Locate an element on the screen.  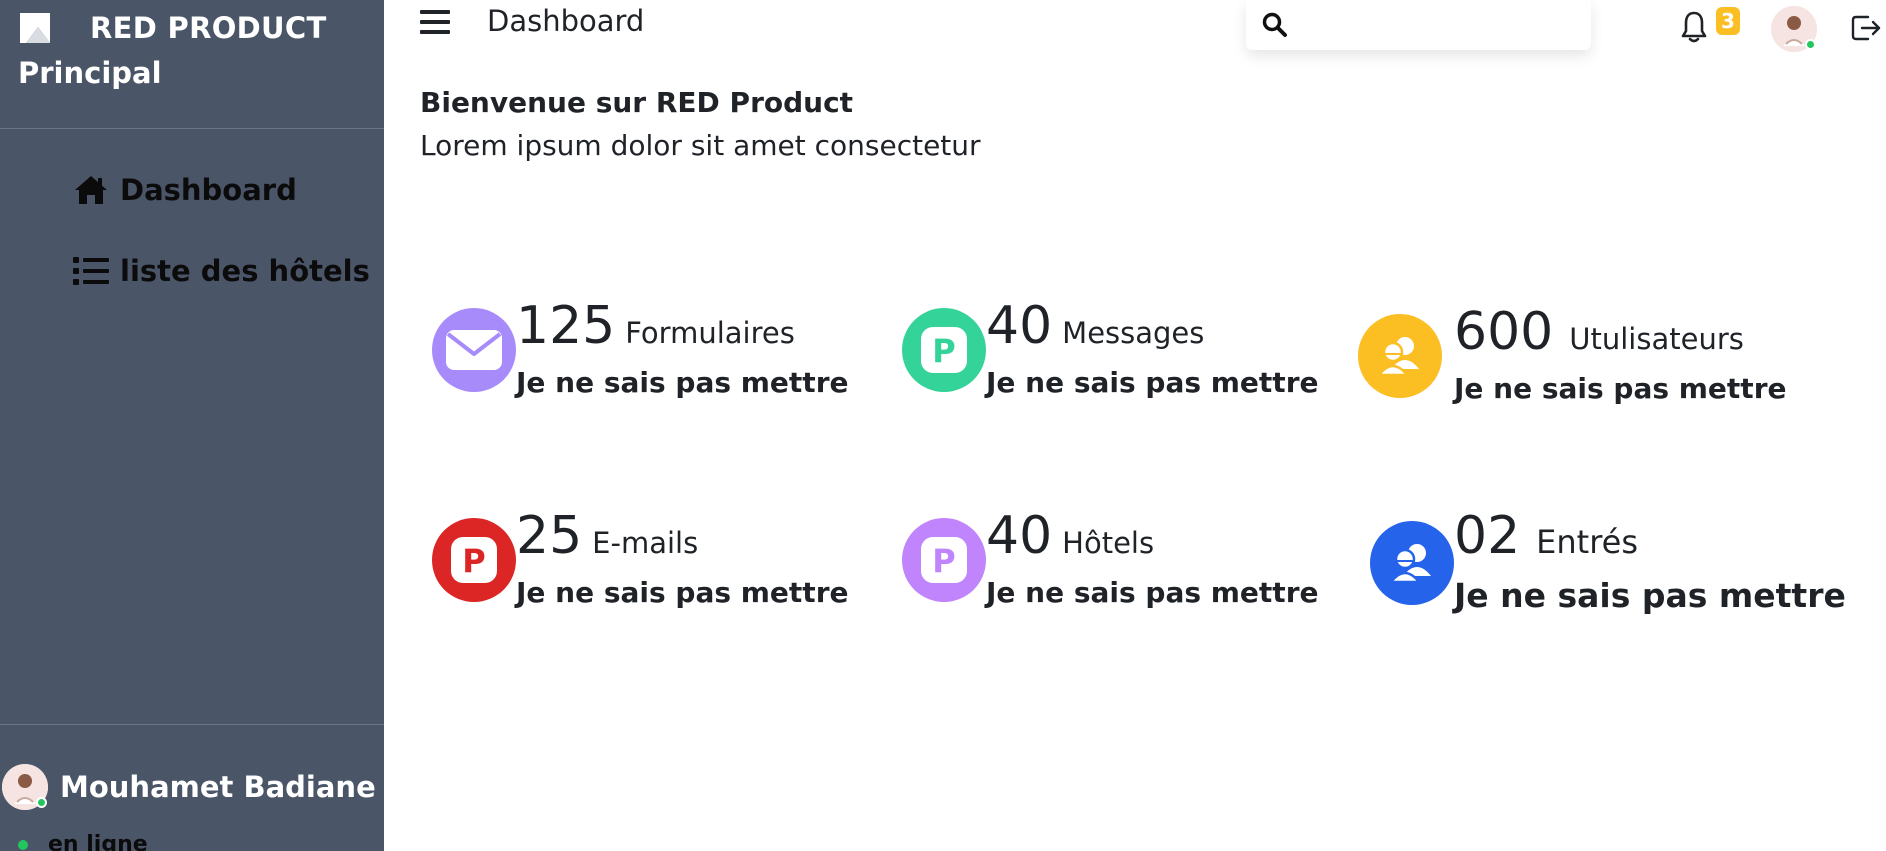
avatar is located at coordinates (25, 787).